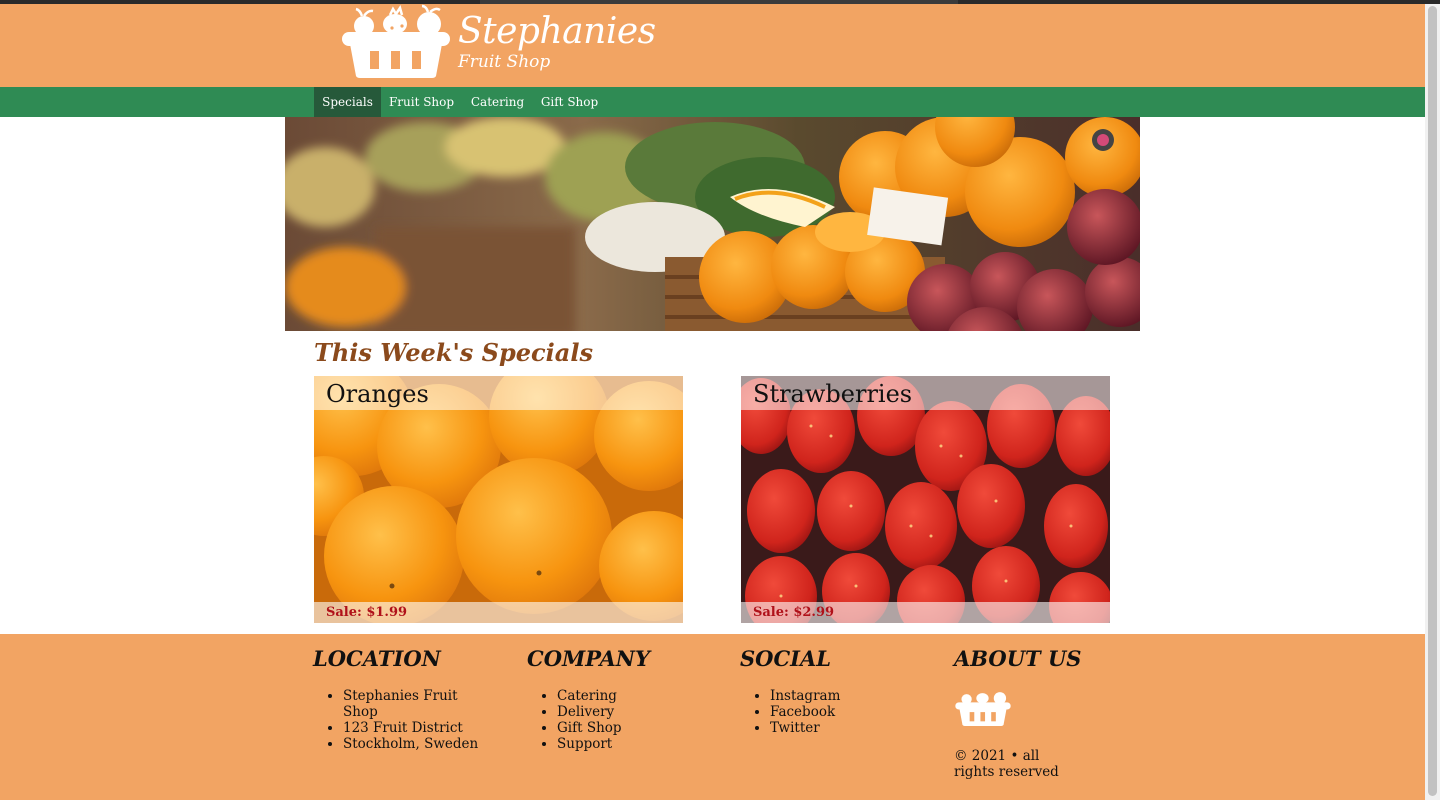 The height and width of the screenshot is (800, 1440). What do you see at coordinates (418, 704) in the screenshot?
I see `footer-location-item: Stephanies Fruit Shop` at bounding box center [418, 704].